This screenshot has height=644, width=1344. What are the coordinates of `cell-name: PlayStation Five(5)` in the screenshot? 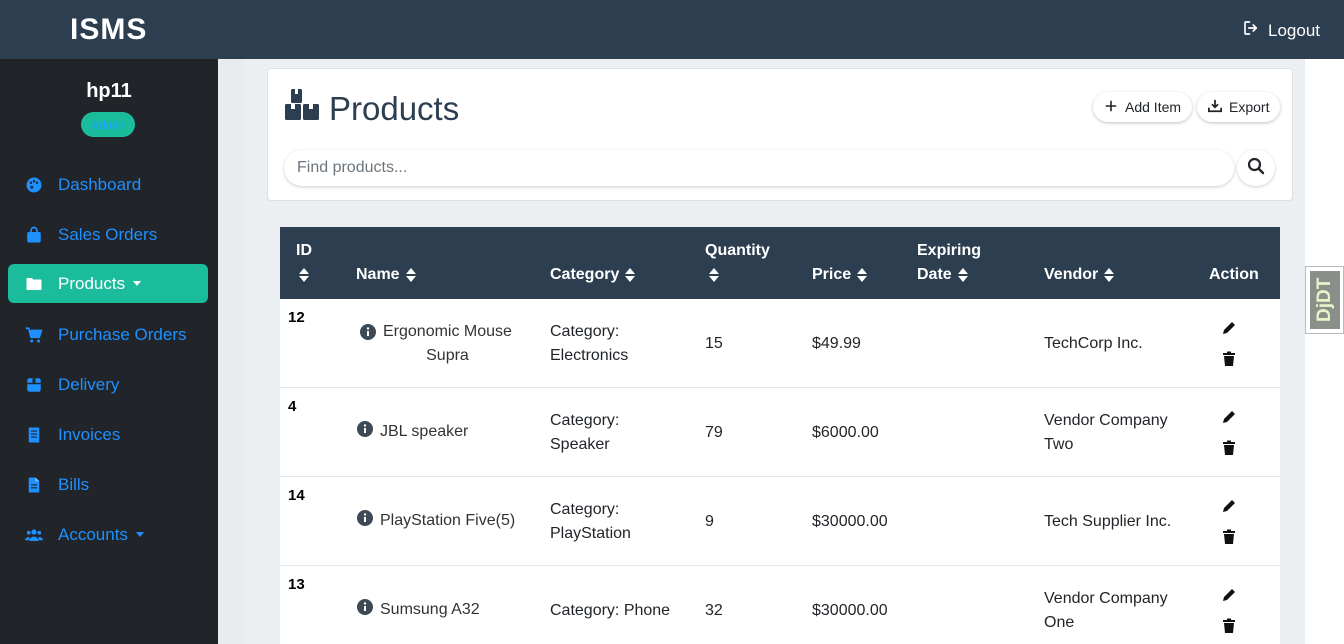 It's located at (436, 520).